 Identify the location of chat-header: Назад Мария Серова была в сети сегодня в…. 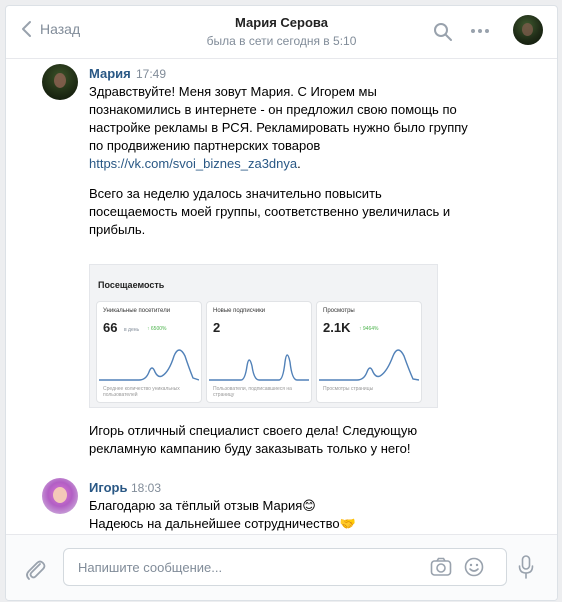
(281, 32).